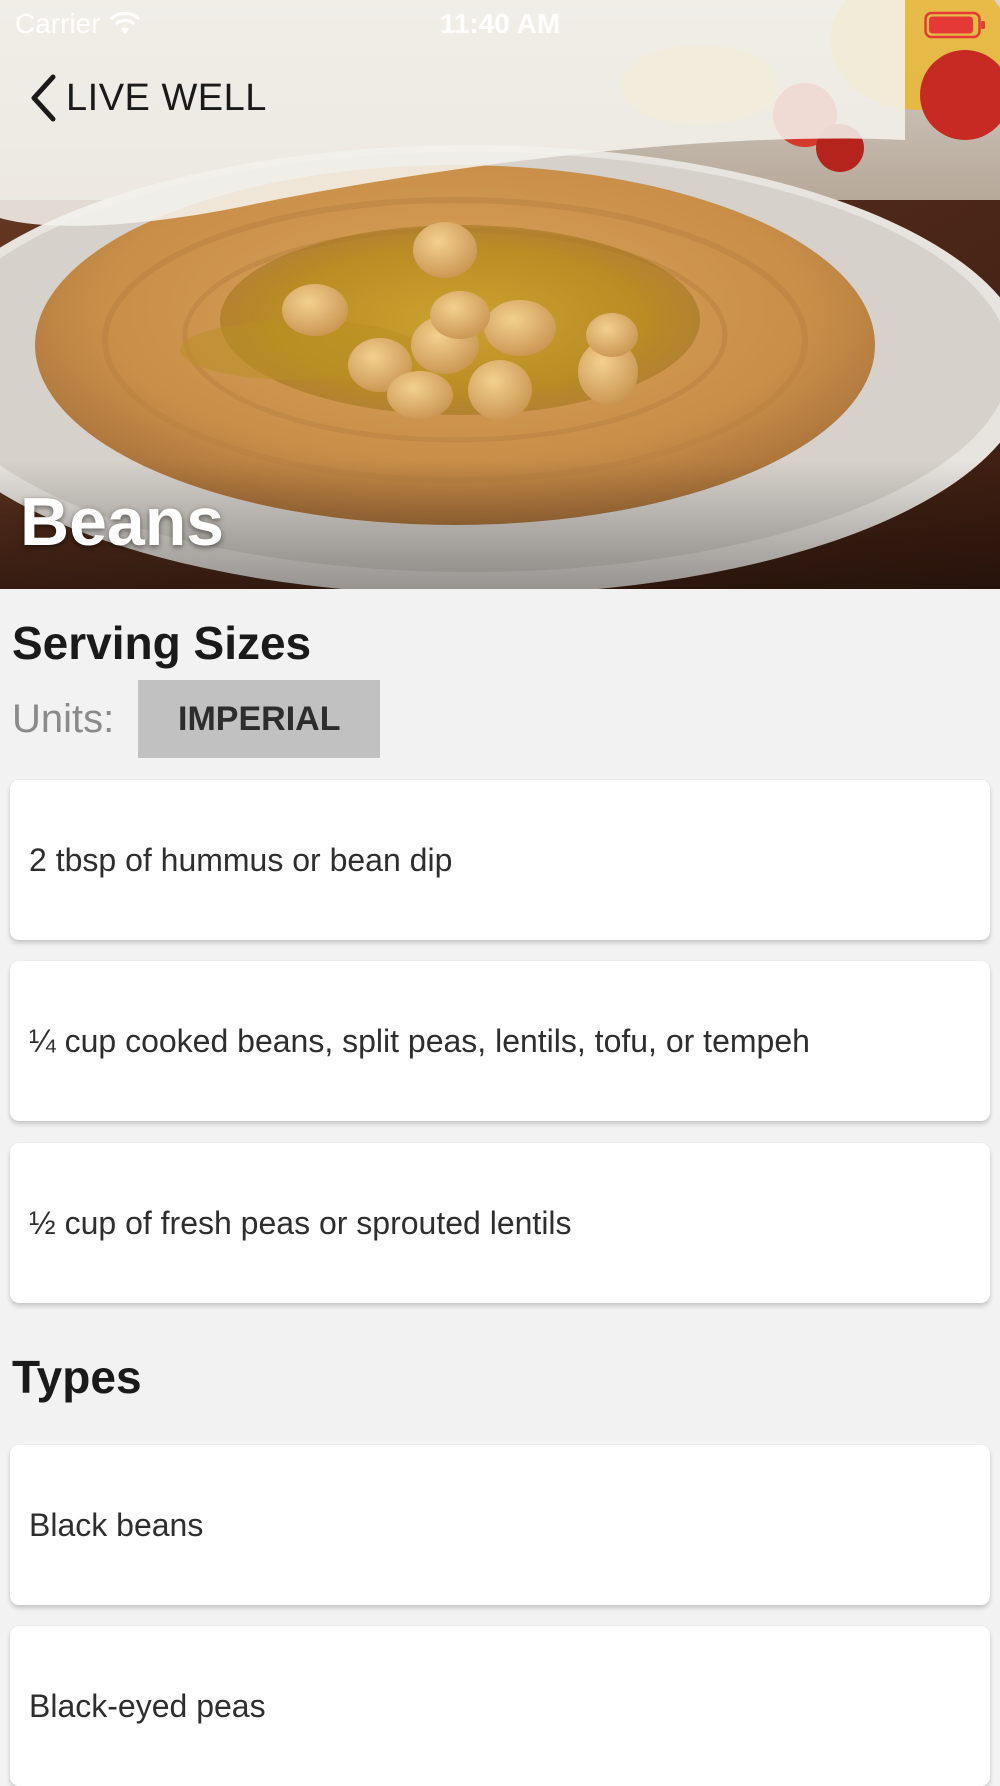 The height and width of the screenshot is (1786, 1000). I want to click on clock: 11:40 AM, so click(500, 23).